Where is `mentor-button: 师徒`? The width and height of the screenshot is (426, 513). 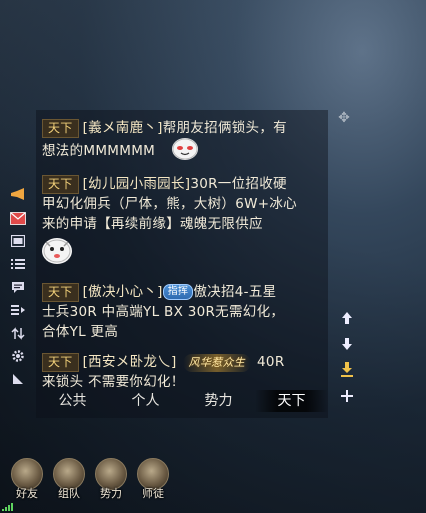 mentor-button: 师徒 is located at coordinates (153, 482).